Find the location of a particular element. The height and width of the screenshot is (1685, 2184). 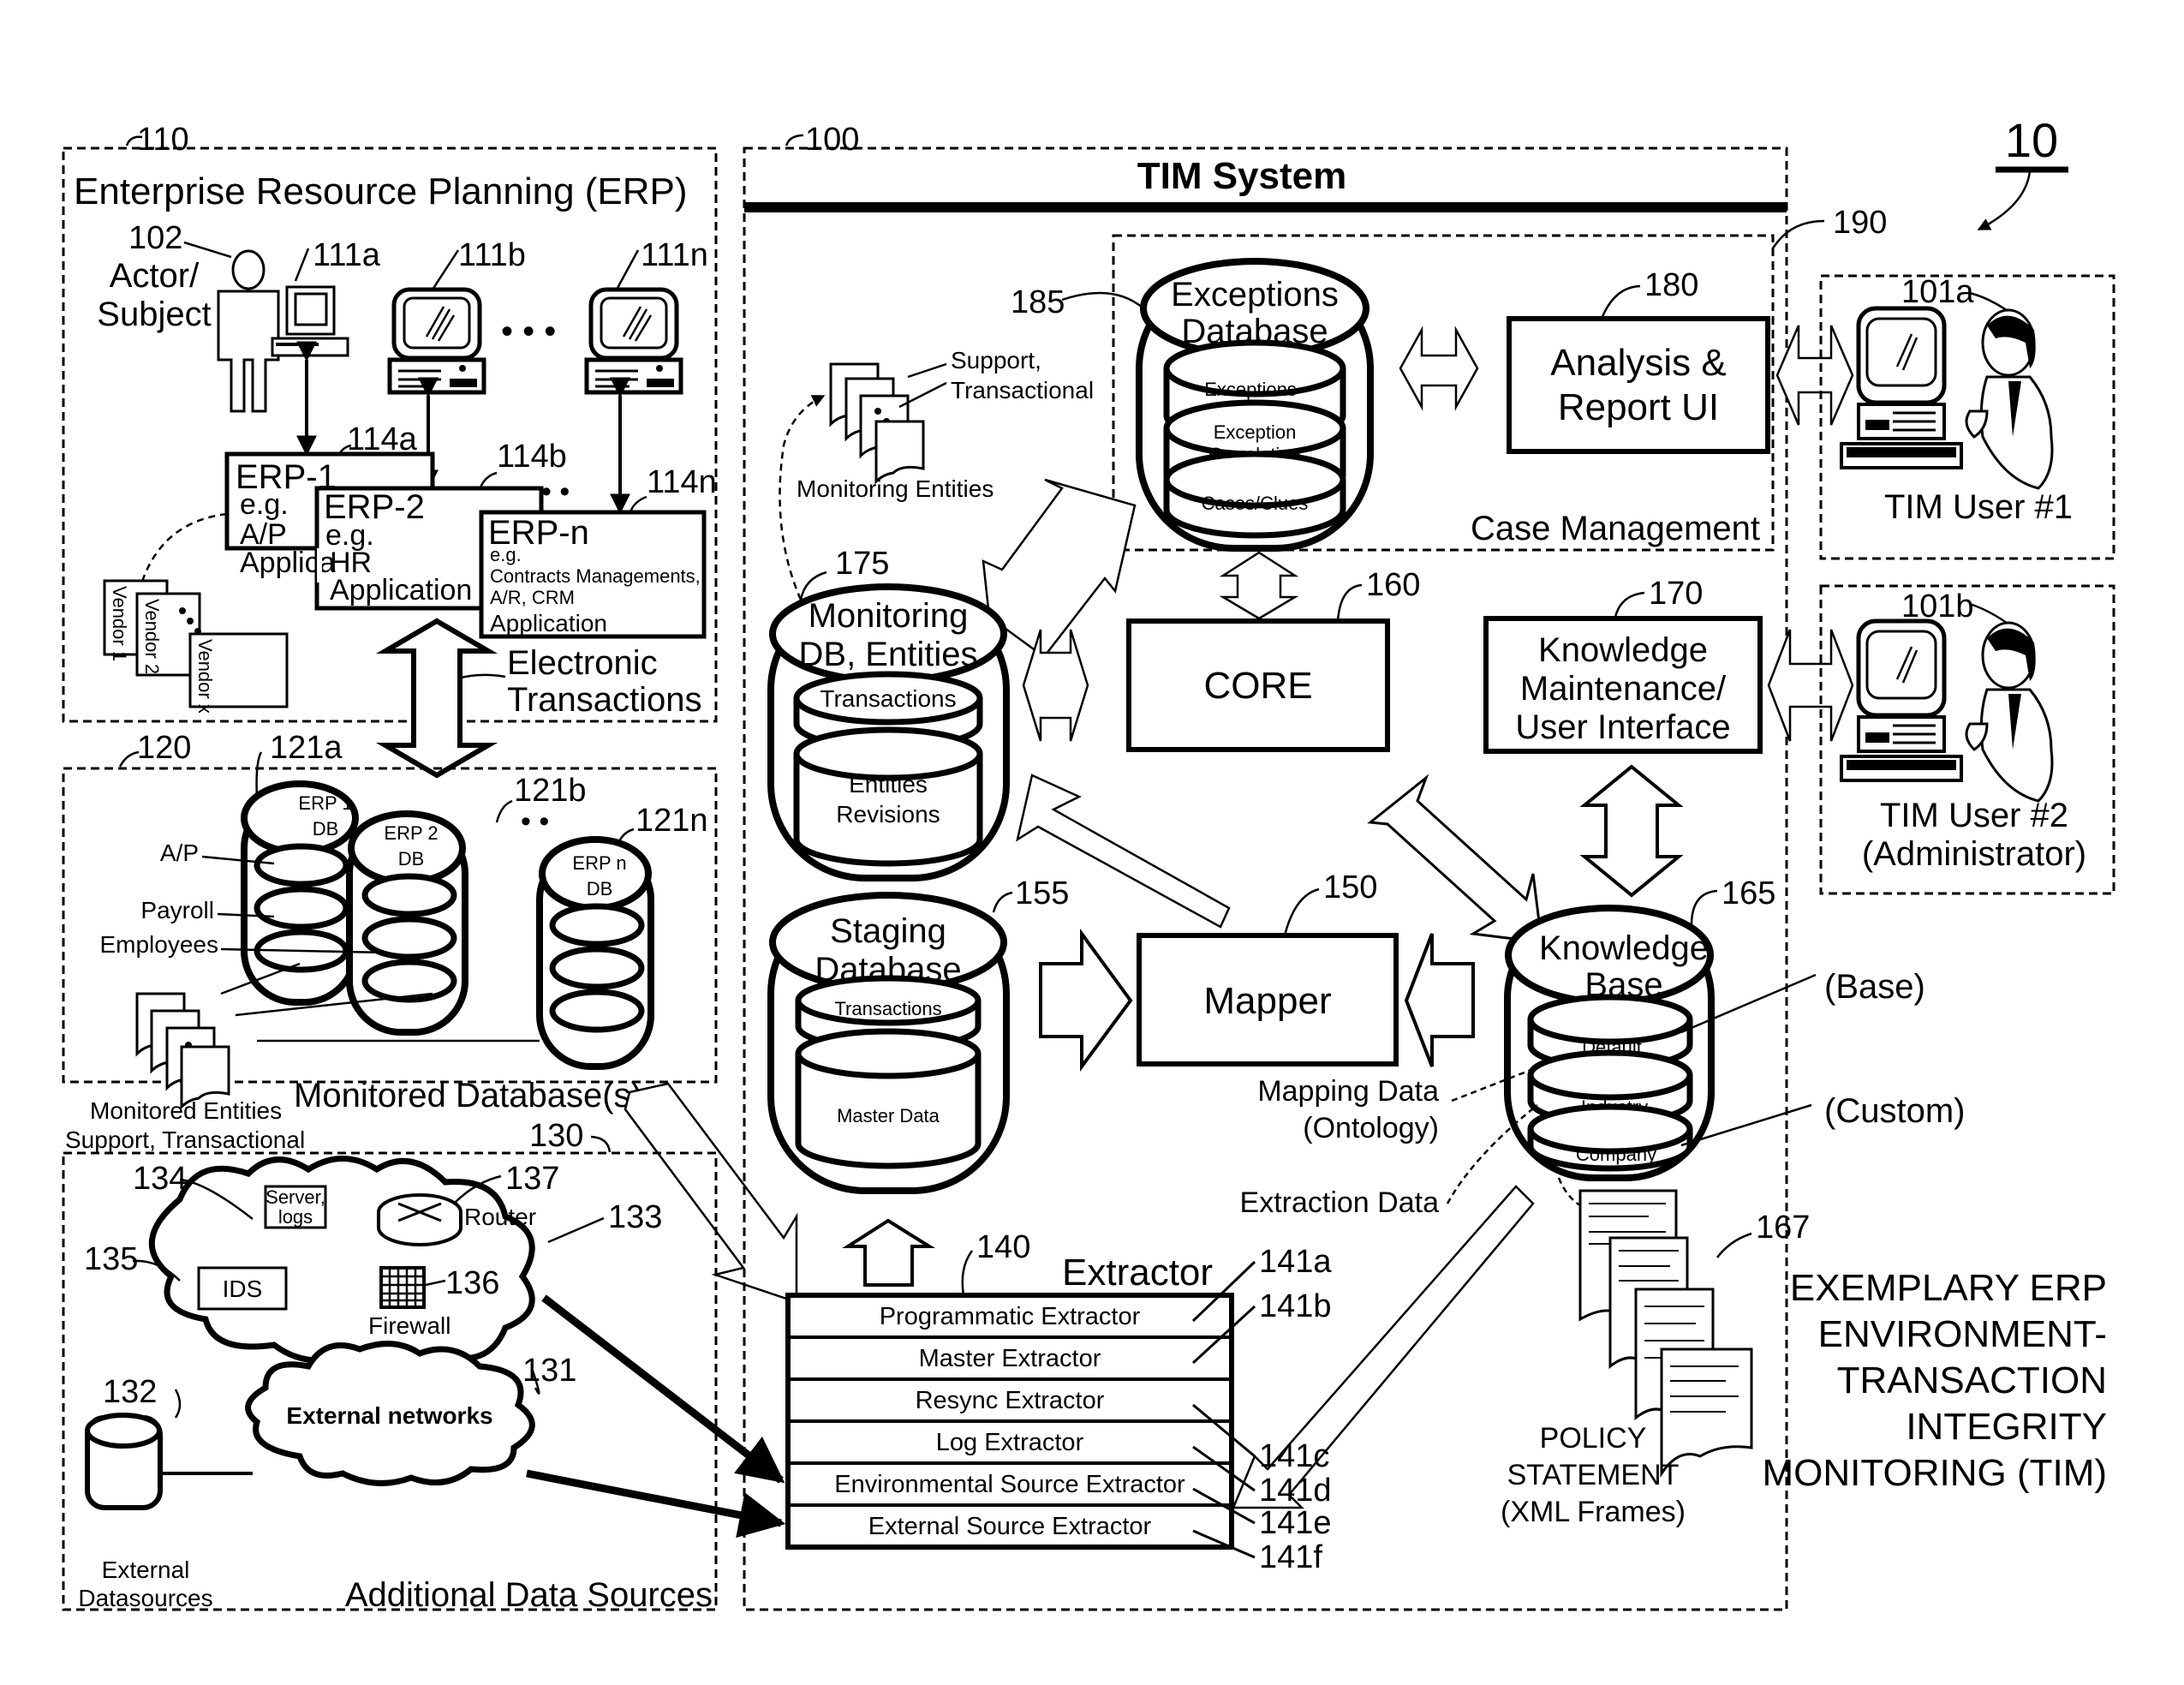

layer-label-payroll: Payroll is located at coordinates (177, 910).